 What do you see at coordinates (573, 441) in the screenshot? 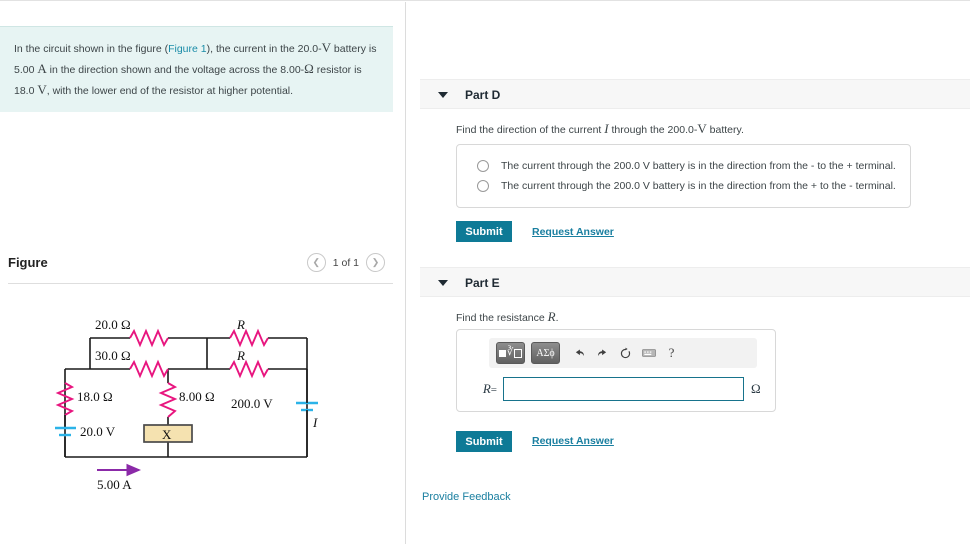
I see `part-e-request-answer-link: Request Answer` at bounding box center [573, 441].